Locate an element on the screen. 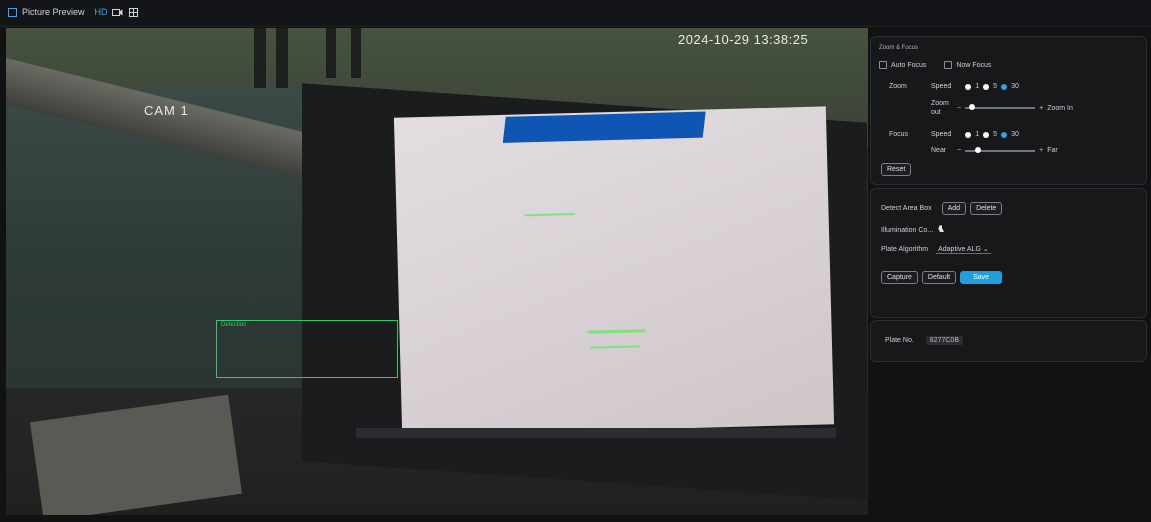  zoom-plus-icon: + is located at coordinates (1041, 108).